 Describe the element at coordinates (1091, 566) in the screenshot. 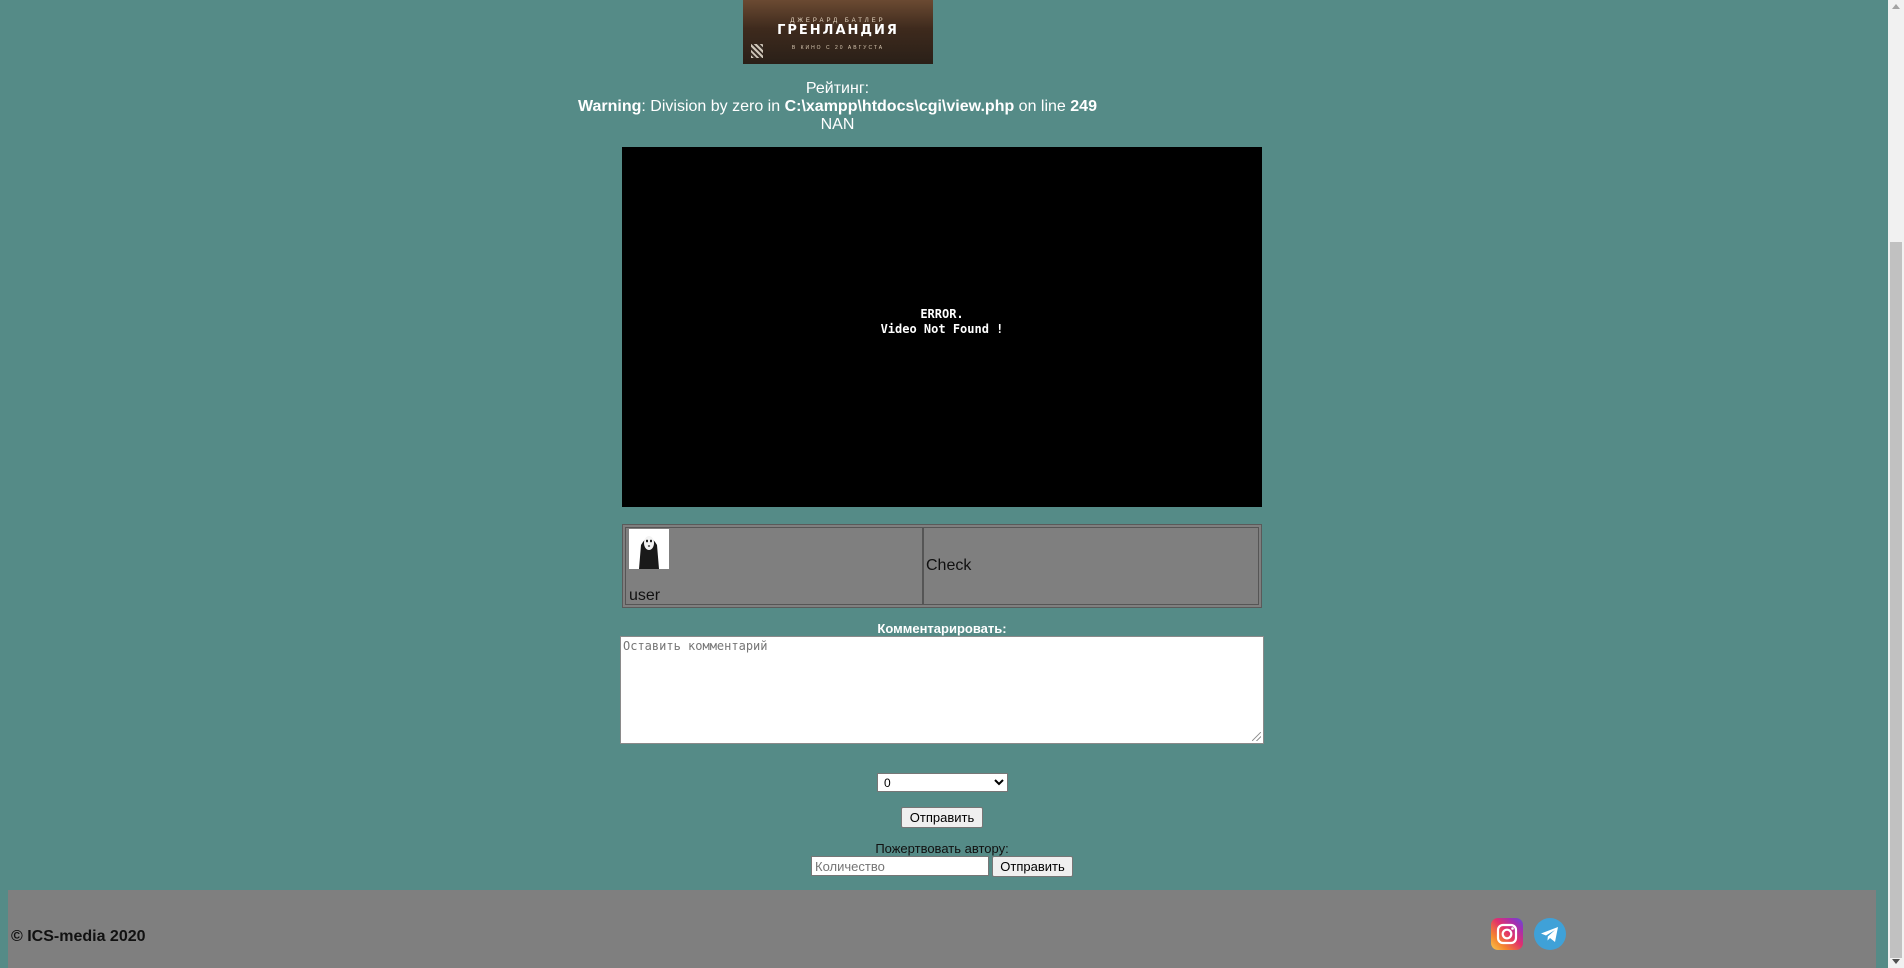

I see `comment-text-cell: Check` at that location.